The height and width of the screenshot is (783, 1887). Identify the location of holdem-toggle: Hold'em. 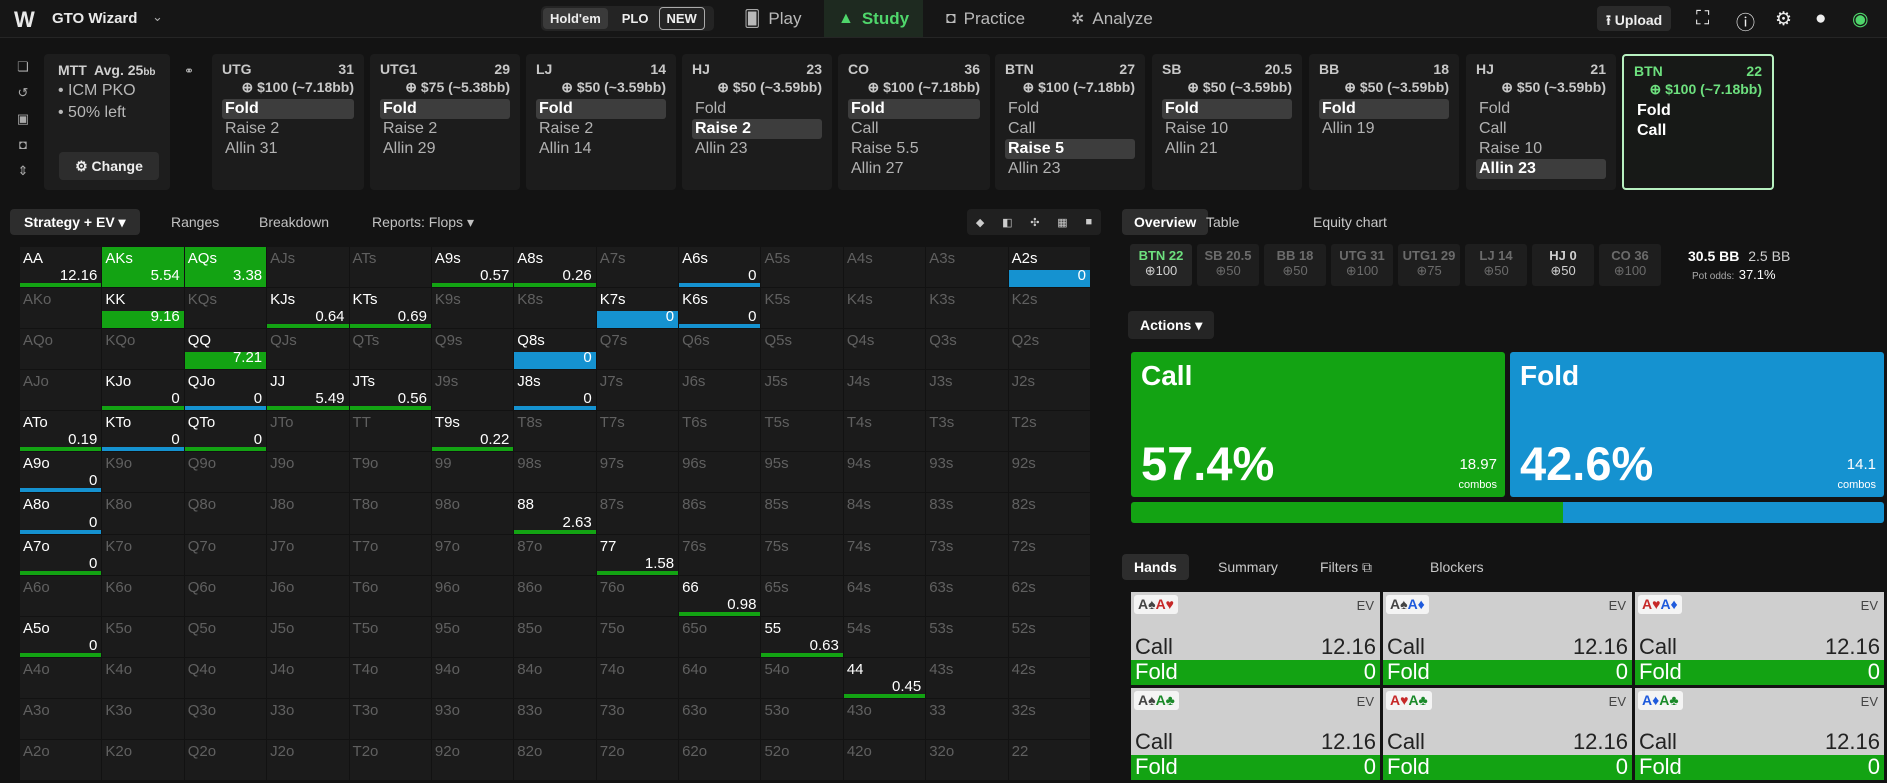
(575, 18).